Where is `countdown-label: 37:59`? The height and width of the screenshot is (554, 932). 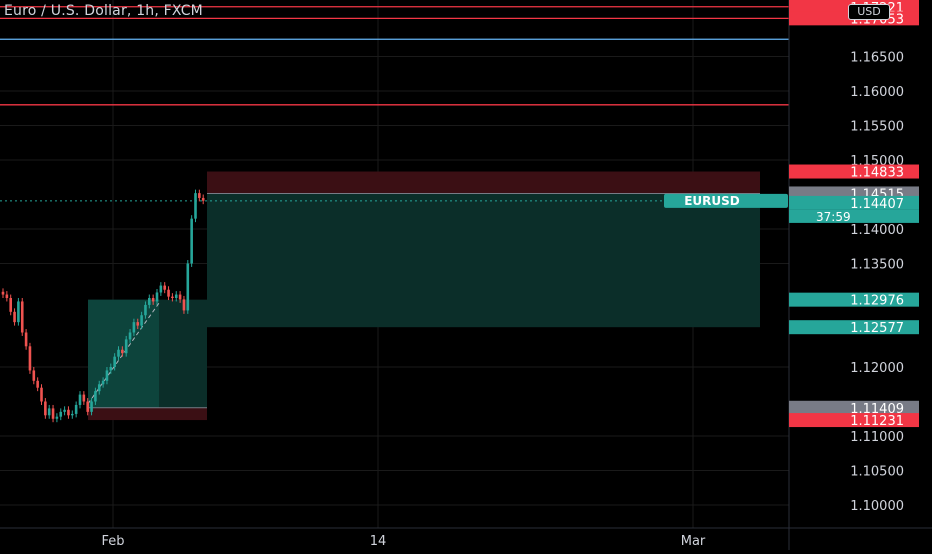 countdown-label: 37:59 is located at coordinates (833, 217).